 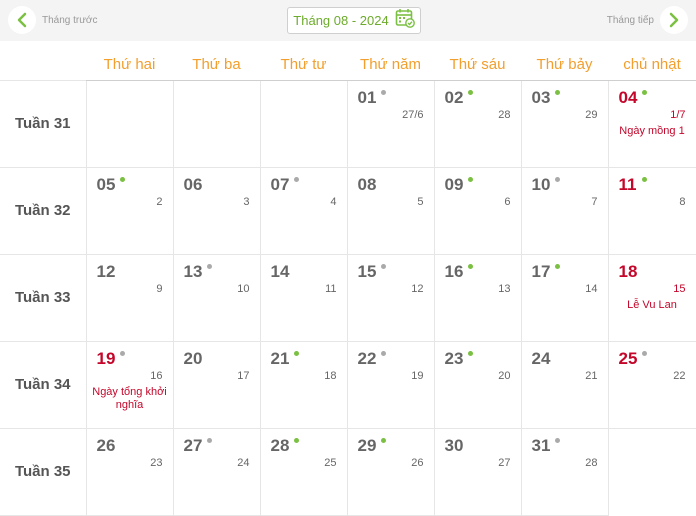 I want to click on day-cell: 24 21, so click(x=564, y=384).